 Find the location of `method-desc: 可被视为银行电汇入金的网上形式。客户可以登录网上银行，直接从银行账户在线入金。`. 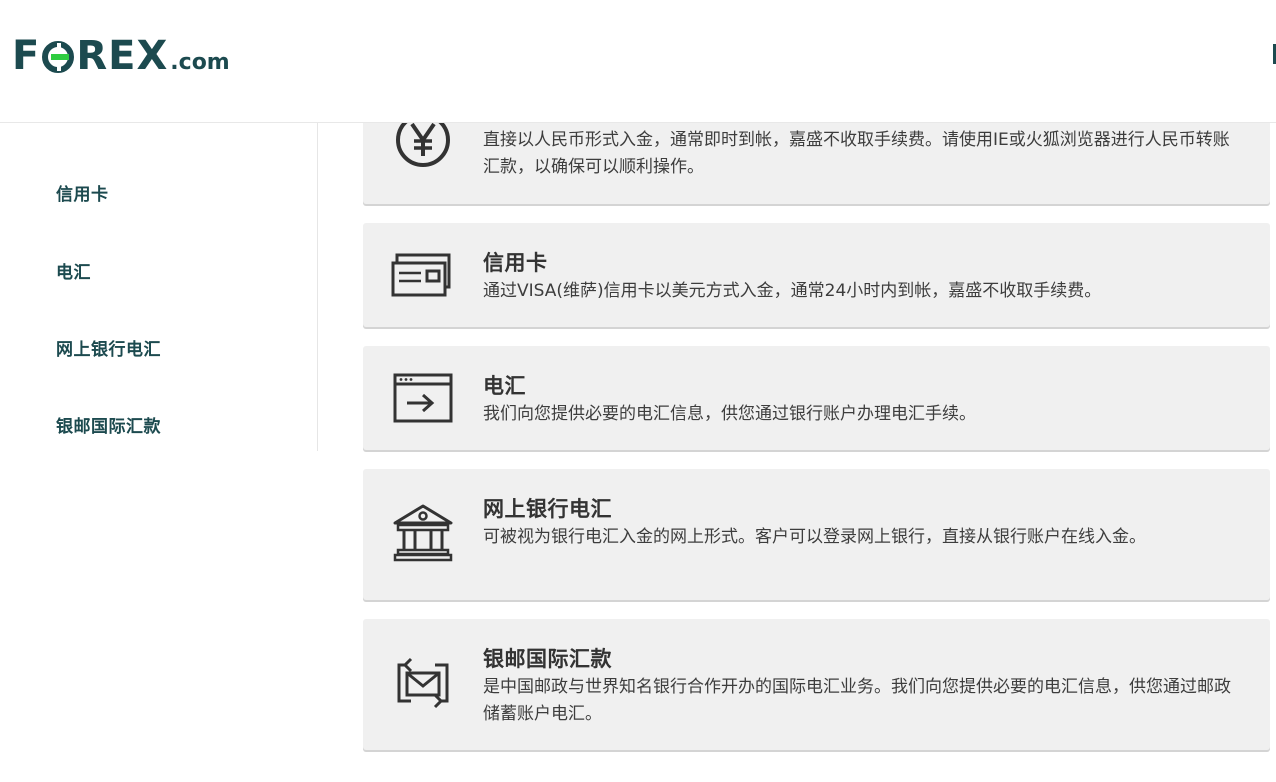

method-desc: 可被视为银行电汇入金的网上形式。客户可以登录网上银行，直接从银行账户在线入金。 is located at coordinates (814, 537).